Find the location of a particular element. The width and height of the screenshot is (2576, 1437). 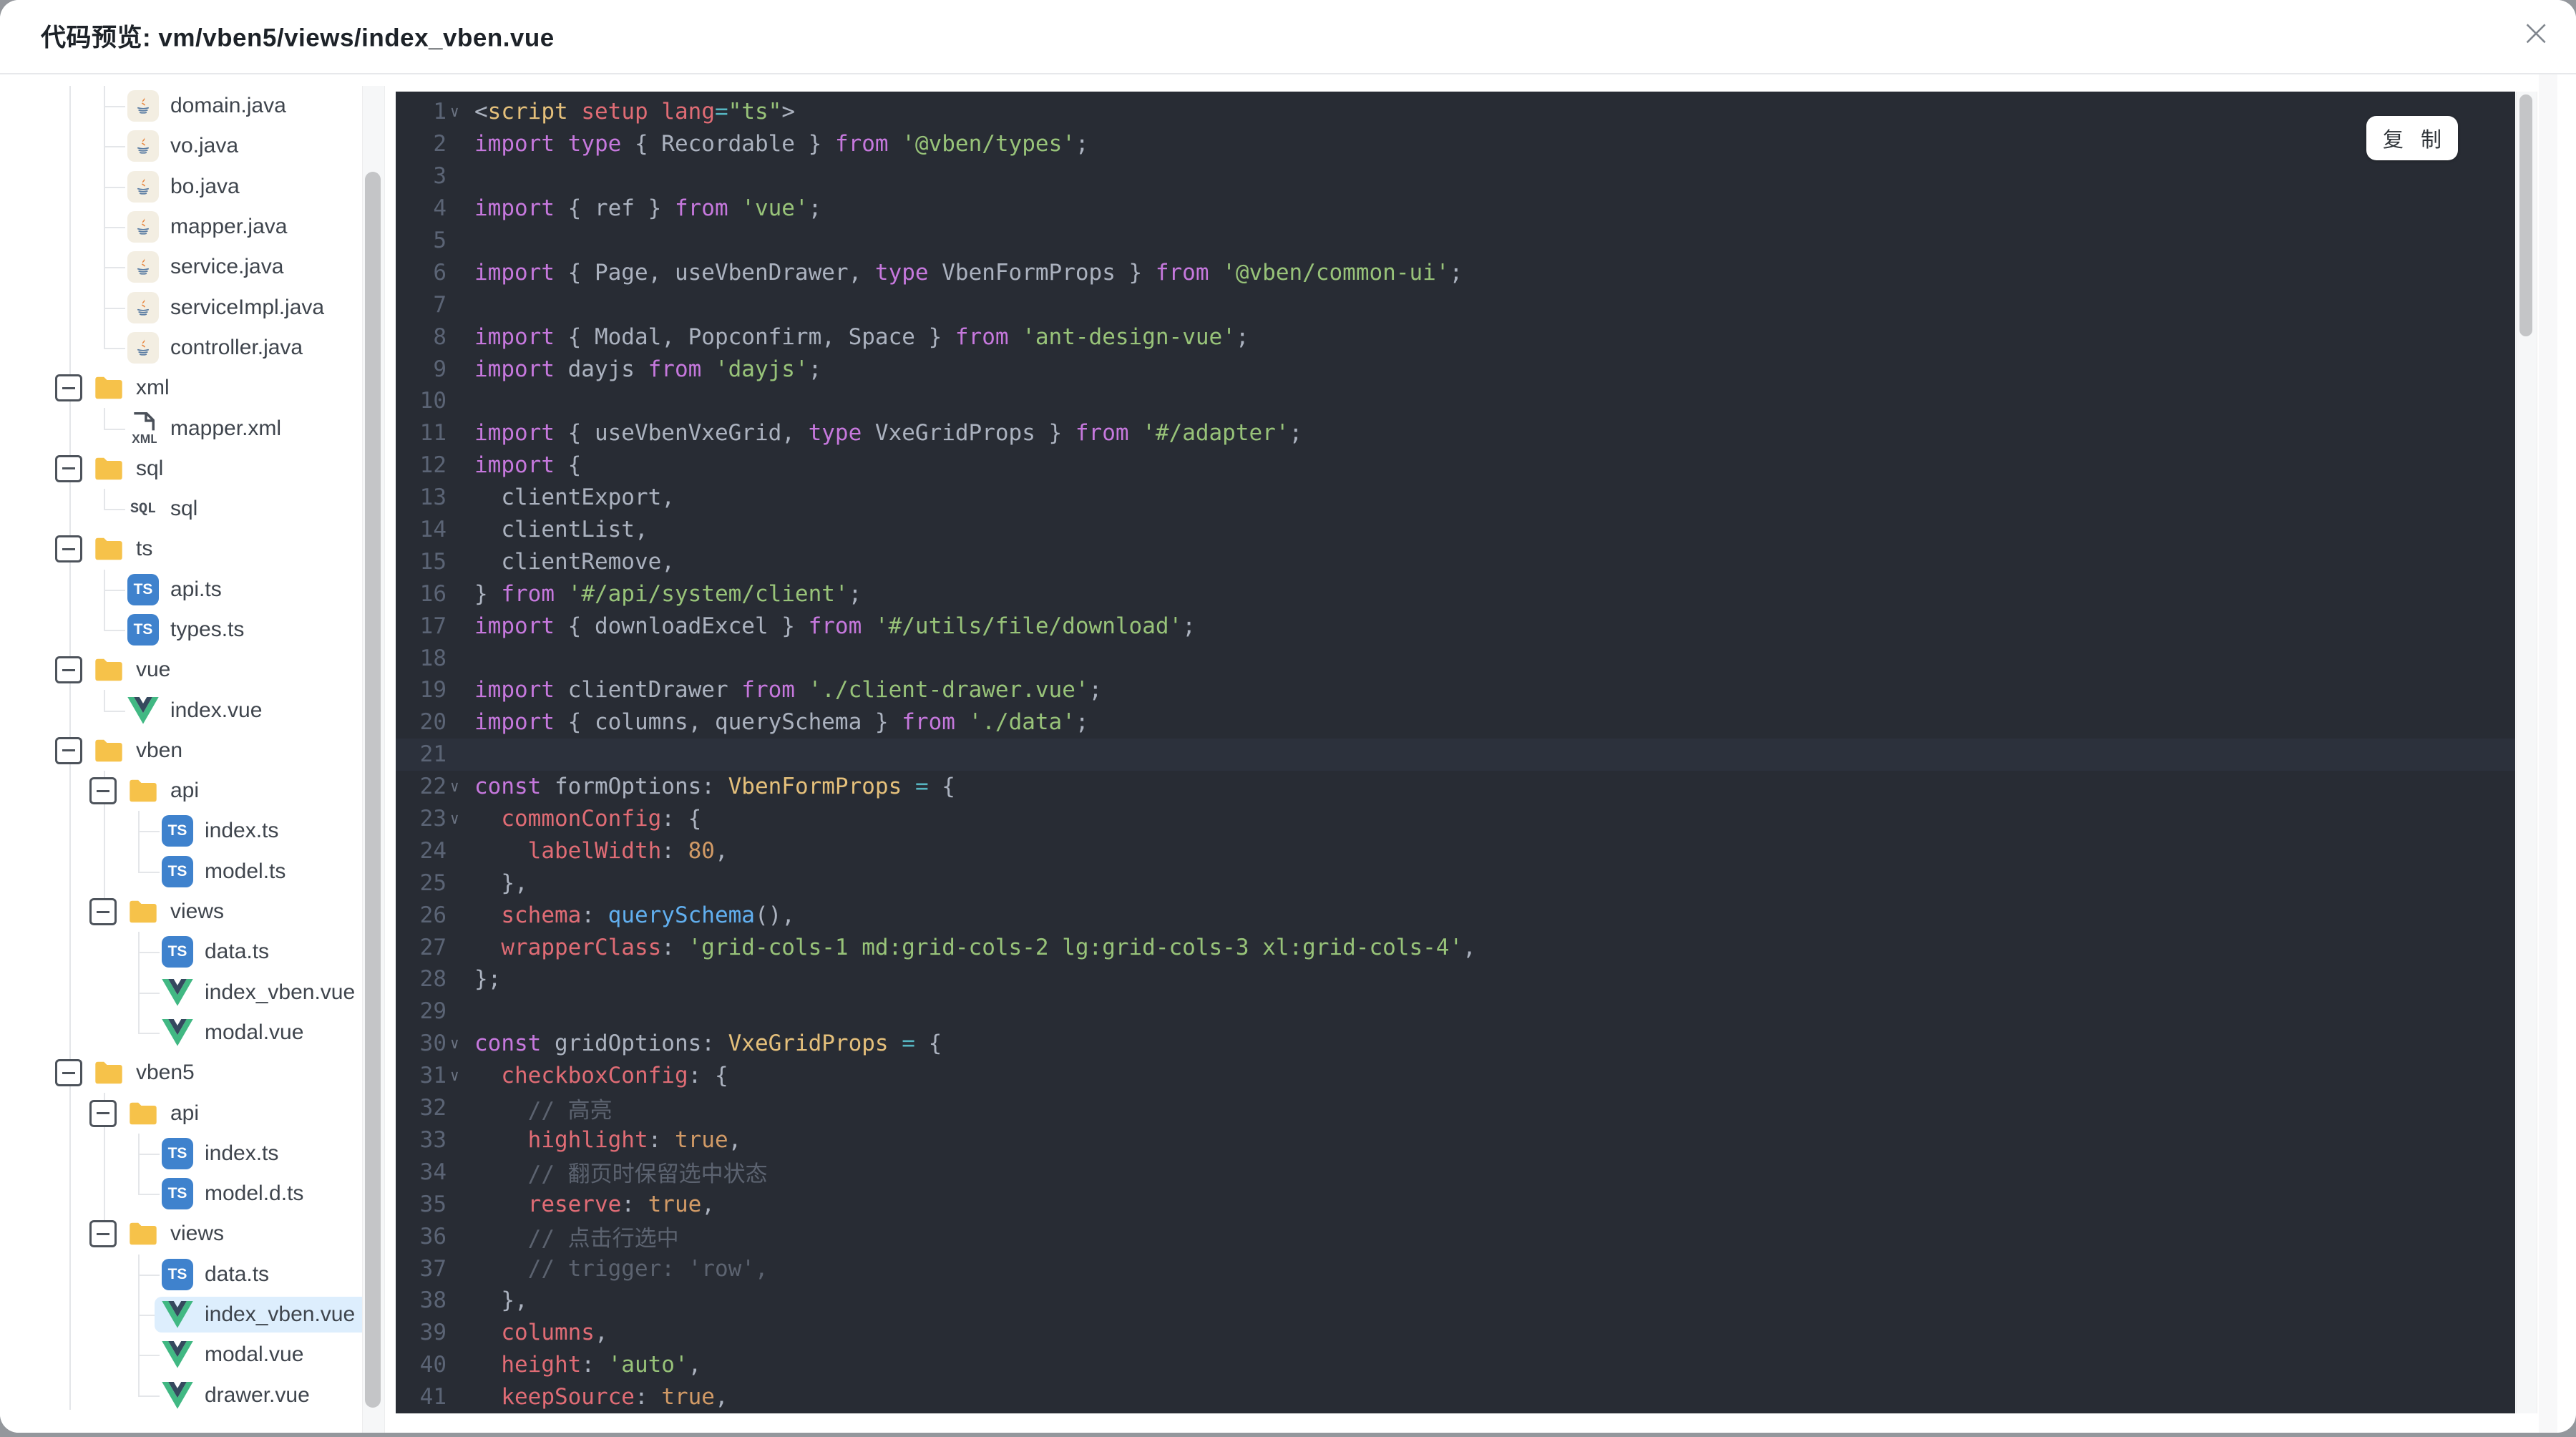

tree-item-serviceImpl.java: serviceImpl.java is located at coordinates (195, 307).